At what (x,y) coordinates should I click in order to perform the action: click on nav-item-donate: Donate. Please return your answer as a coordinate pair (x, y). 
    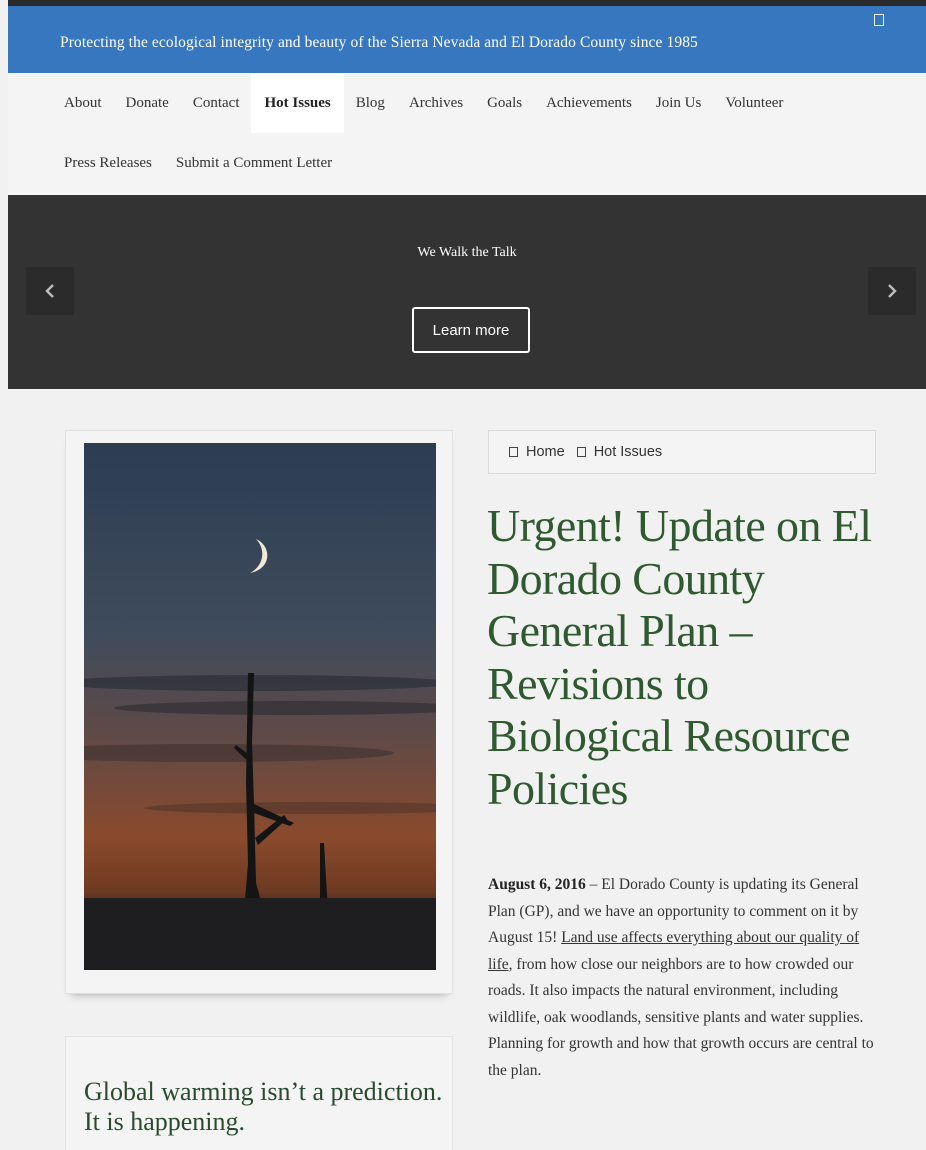
    Looking at the image, I should click on (147, 103).